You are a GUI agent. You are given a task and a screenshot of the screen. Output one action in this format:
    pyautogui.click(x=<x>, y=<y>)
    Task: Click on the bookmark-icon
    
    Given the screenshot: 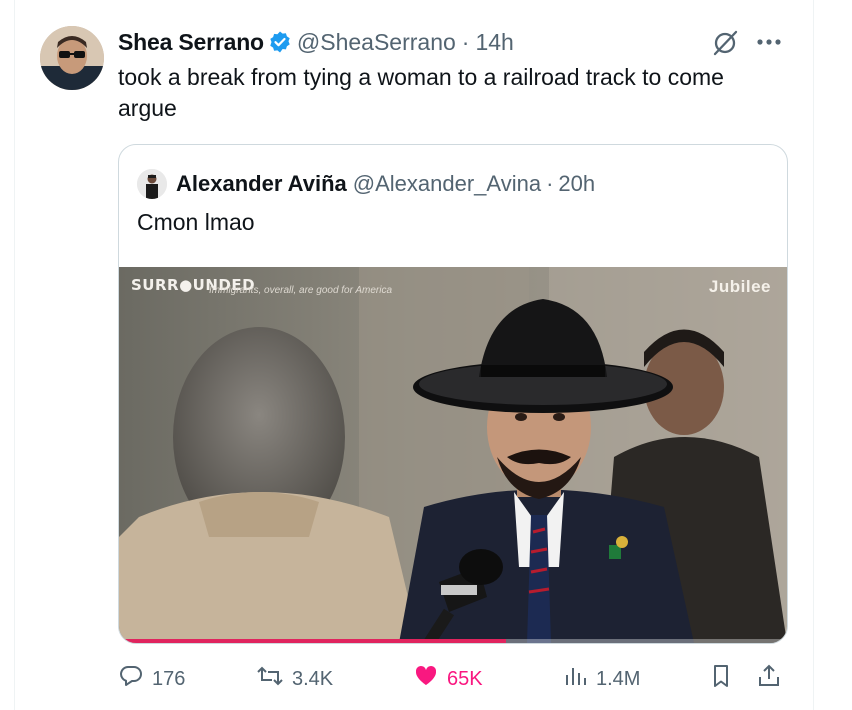 What is the action you would take?
    pyautogui.click(x=725, y=679)
    